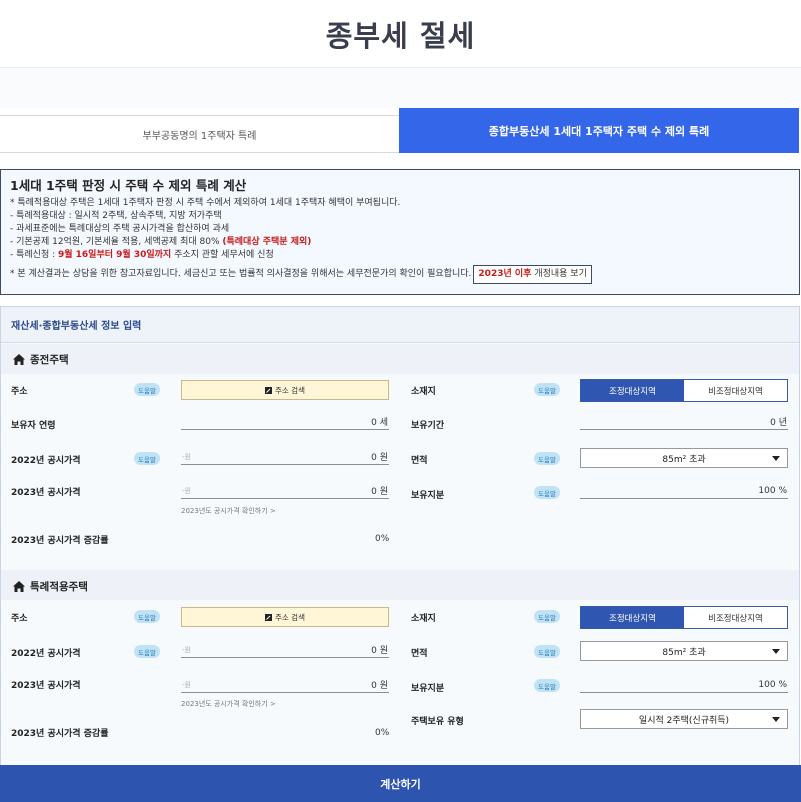 This screenshot has width=801, height=802. Describe the element at coordinates (33, 426) in the screenshot. I see `age-label: 보유자 연령` at that location.